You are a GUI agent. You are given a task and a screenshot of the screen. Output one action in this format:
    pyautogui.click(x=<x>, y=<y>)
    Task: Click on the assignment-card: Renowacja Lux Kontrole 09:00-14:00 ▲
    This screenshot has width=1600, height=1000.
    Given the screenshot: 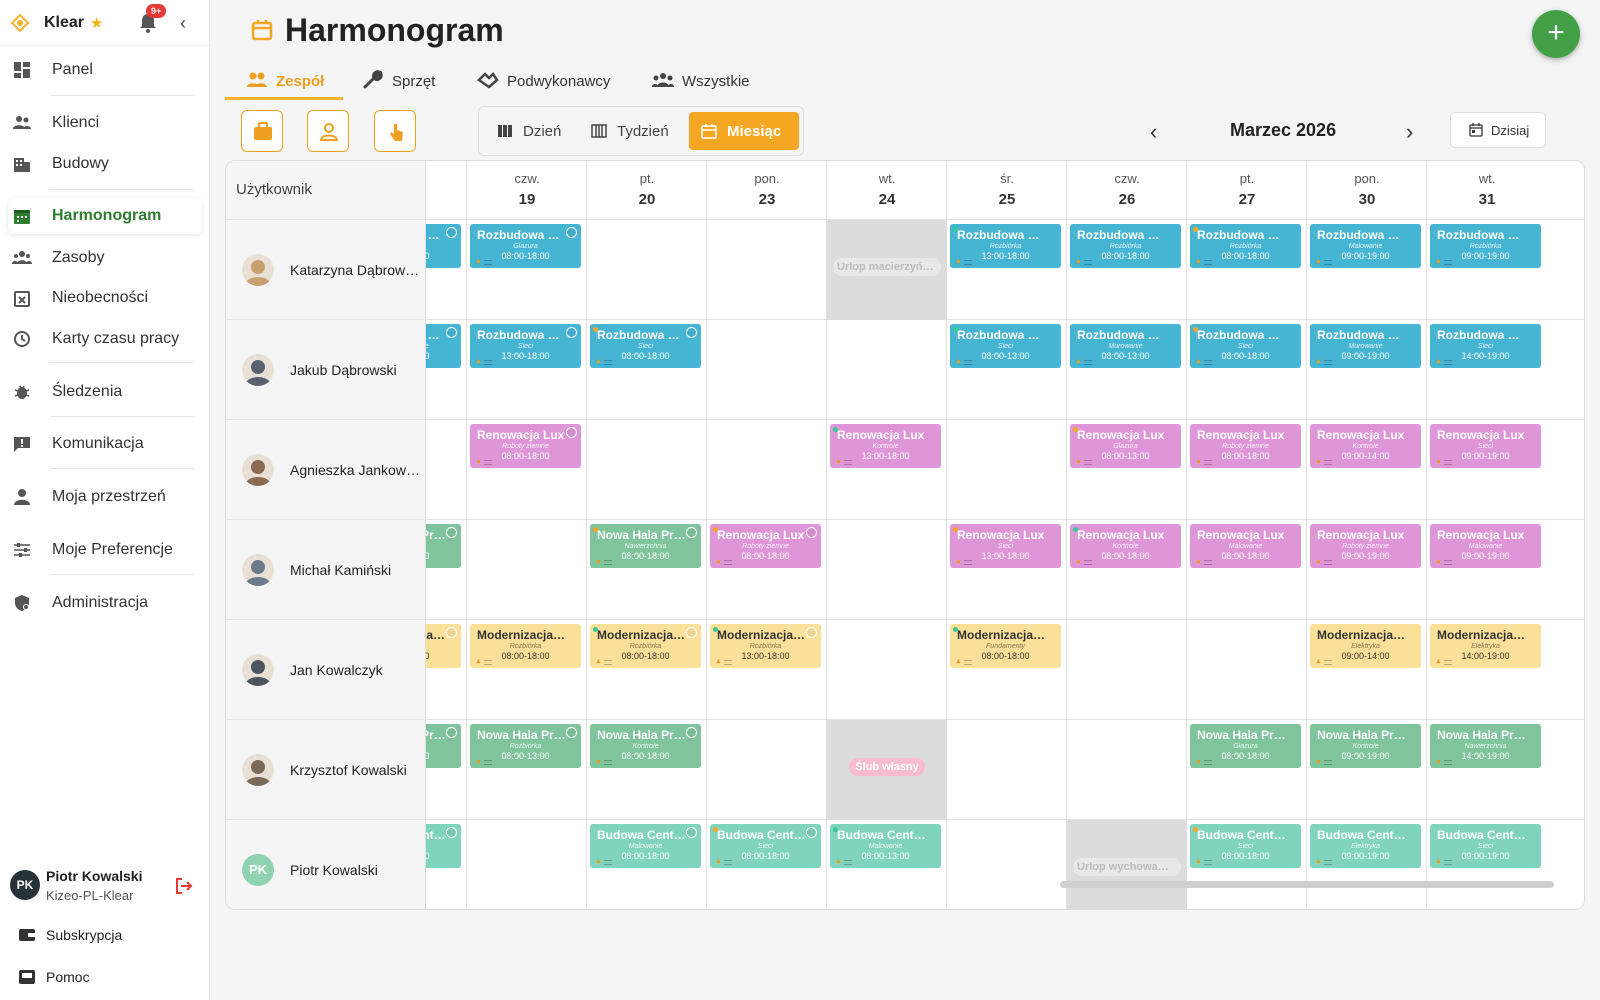 What is the action you would take?
    pyautogui.click(x=1365, y=446)
    